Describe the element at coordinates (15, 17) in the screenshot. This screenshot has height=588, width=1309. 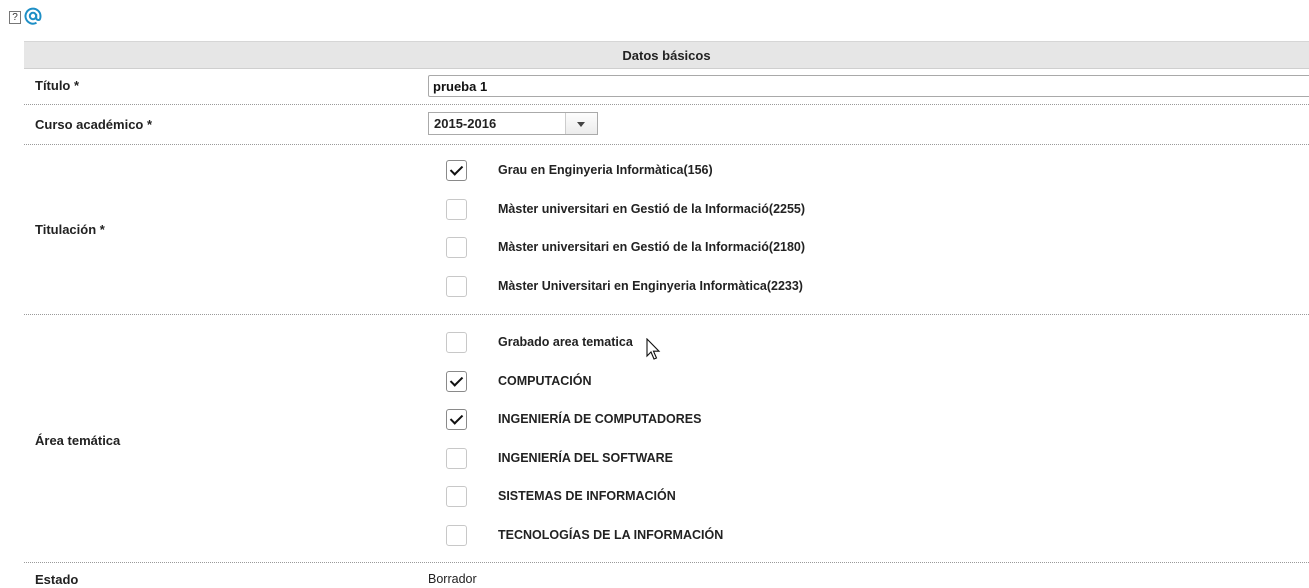
I see `help-icon: ?` at that location.